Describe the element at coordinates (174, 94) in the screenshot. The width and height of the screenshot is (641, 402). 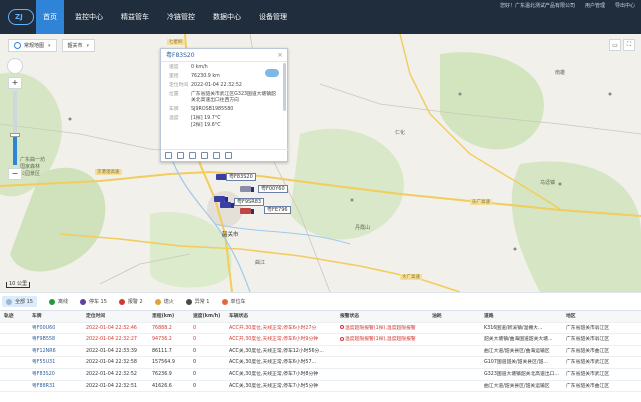
I see `popup-key: 位置` at that location.